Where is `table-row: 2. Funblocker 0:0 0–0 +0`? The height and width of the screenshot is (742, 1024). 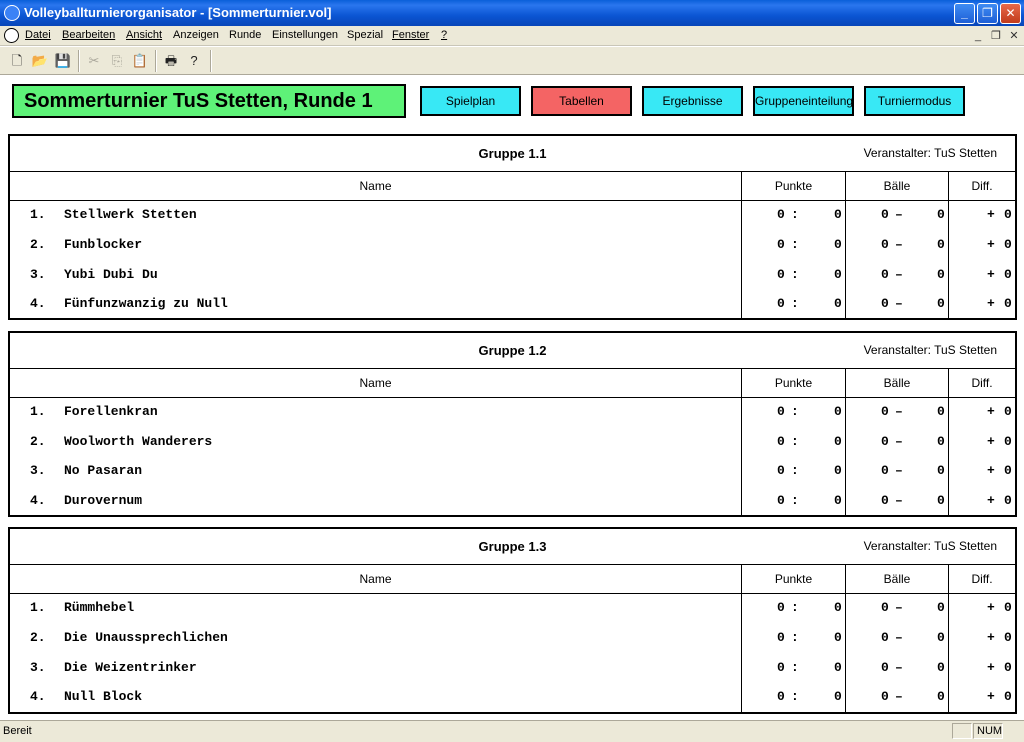 table-row: 2. Funblocker 0:0 0–0 +0 is located at coordinates (512, 246).